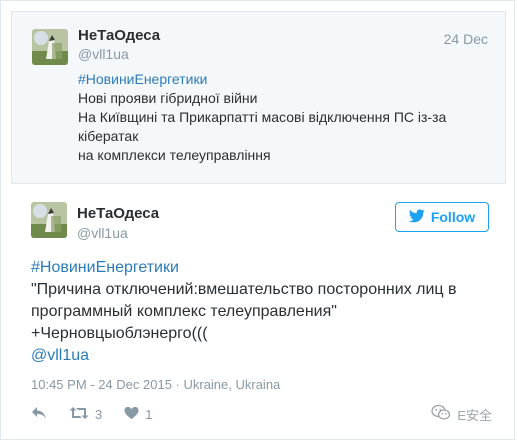 The width and height of the screenshot is (517, 442). I want to click on source-watermark: E安全, so click(461, 414).